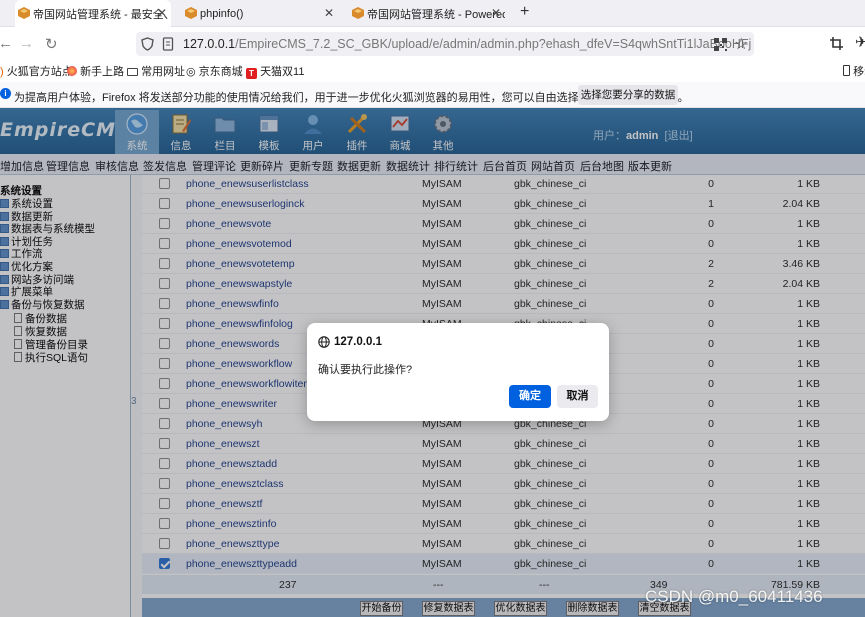 This screenshot has width=865, height=617. What do you see at coordinates (191, 72) in the screenshot?
I see `globe-icon: ◎` at bounding box center [191, 72].